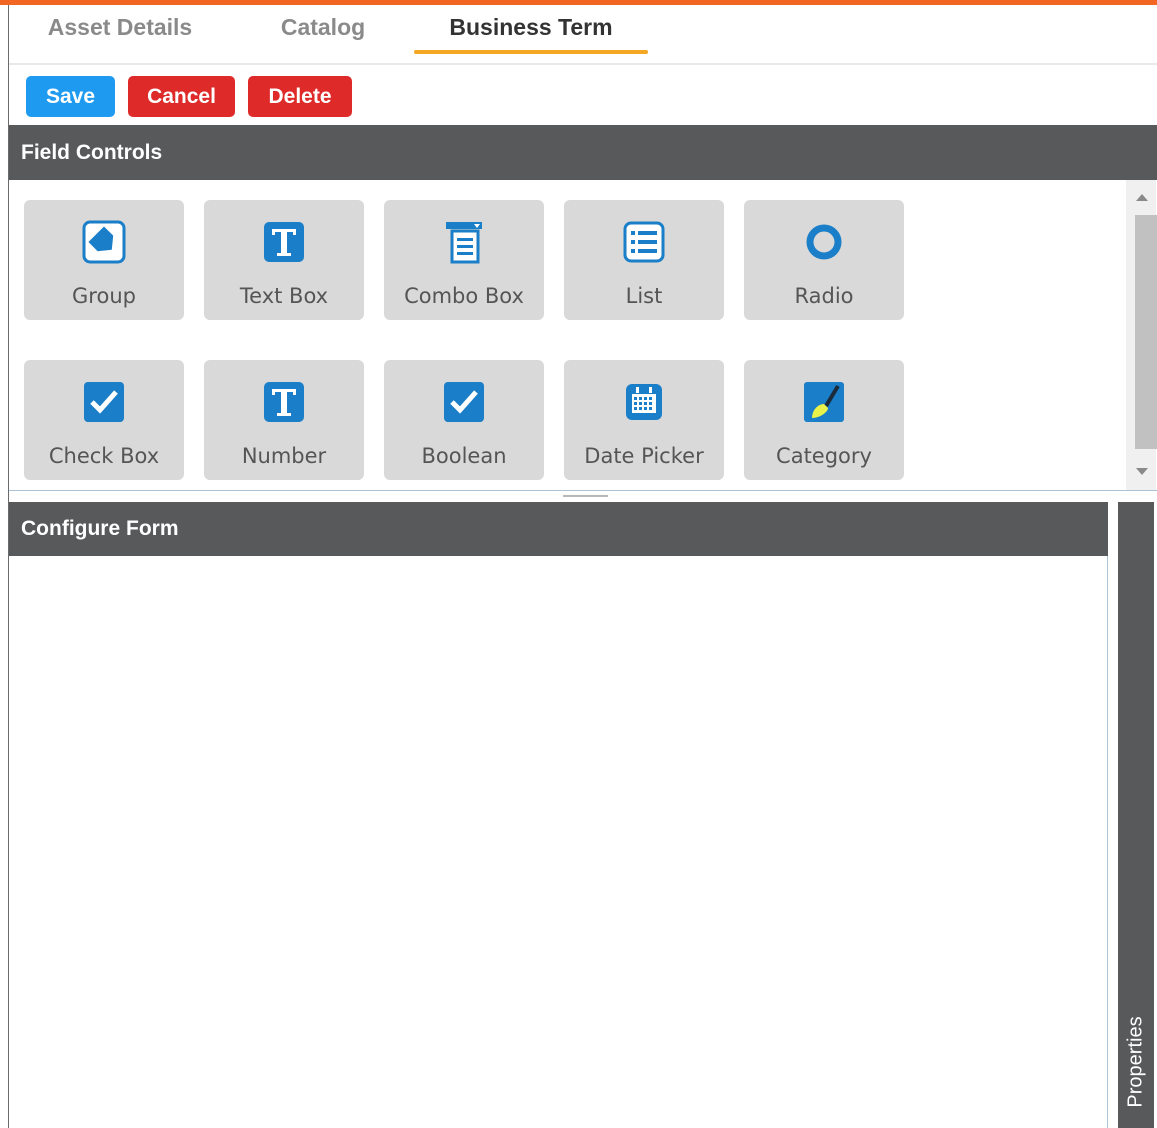  Describe the element at coordinates (323, 31) in the screenshot. I see `tab-catalog: Catalog` at that location.